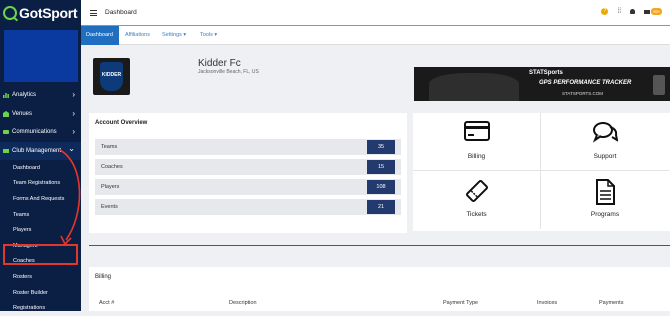 This screenshot has height=316, width=670. I want to click on tile-support: Support, so click(605, 142).